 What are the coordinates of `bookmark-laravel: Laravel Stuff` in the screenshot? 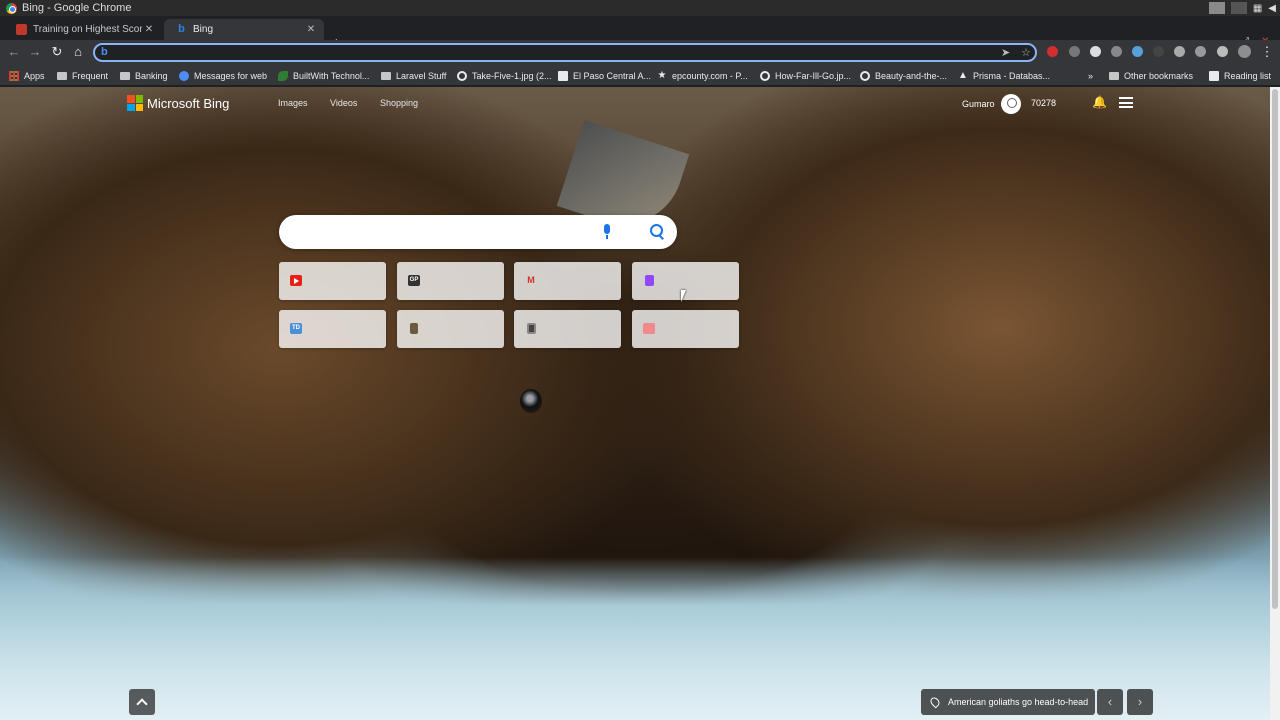 It's located at (413, 75).